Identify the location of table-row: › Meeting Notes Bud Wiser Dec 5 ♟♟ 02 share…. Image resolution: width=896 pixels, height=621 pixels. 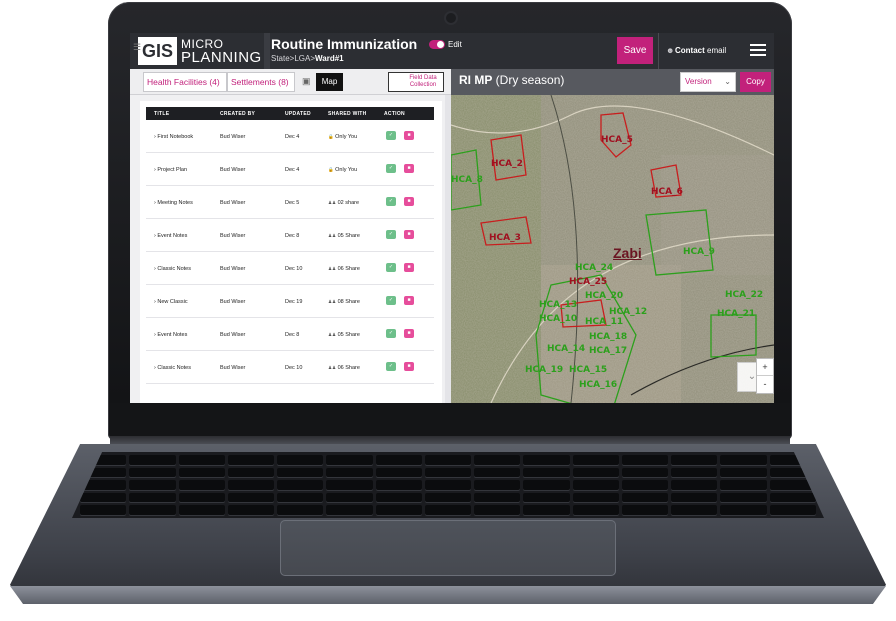
(290, 202).